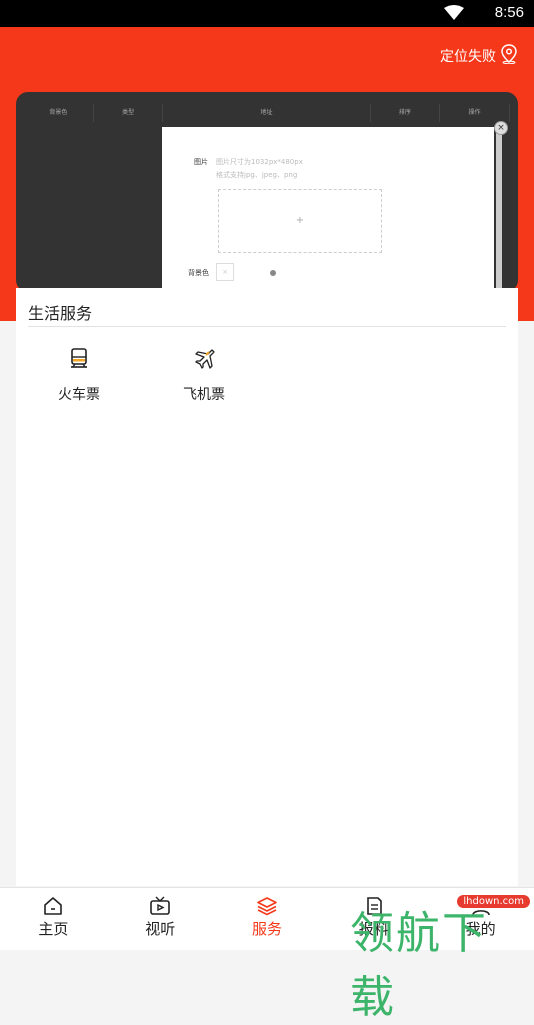 The height and width of the screenshot is (1025, 534). Describe the element at coordinates (79, 375) in the screenshot. I see `service-item-train: 火车票` at that location.